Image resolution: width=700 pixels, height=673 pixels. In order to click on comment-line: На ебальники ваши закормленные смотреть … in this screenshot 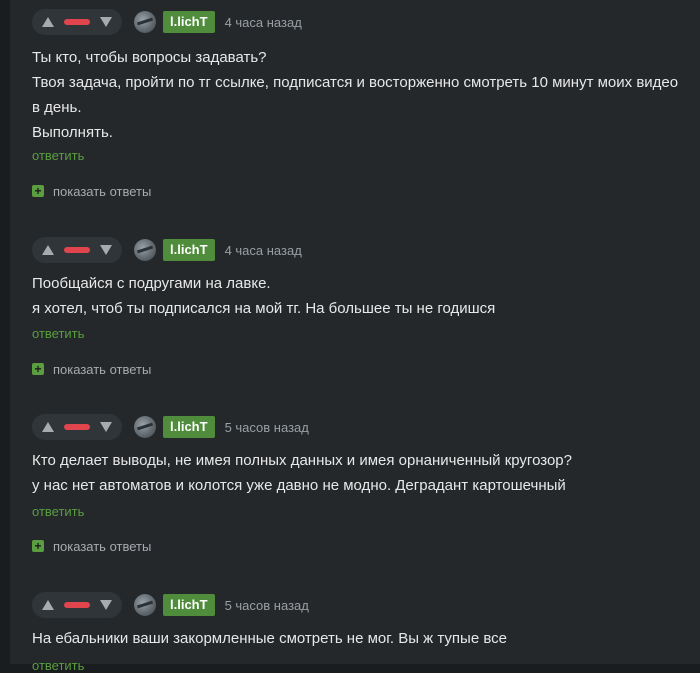, I will do `click(269, 638)`.